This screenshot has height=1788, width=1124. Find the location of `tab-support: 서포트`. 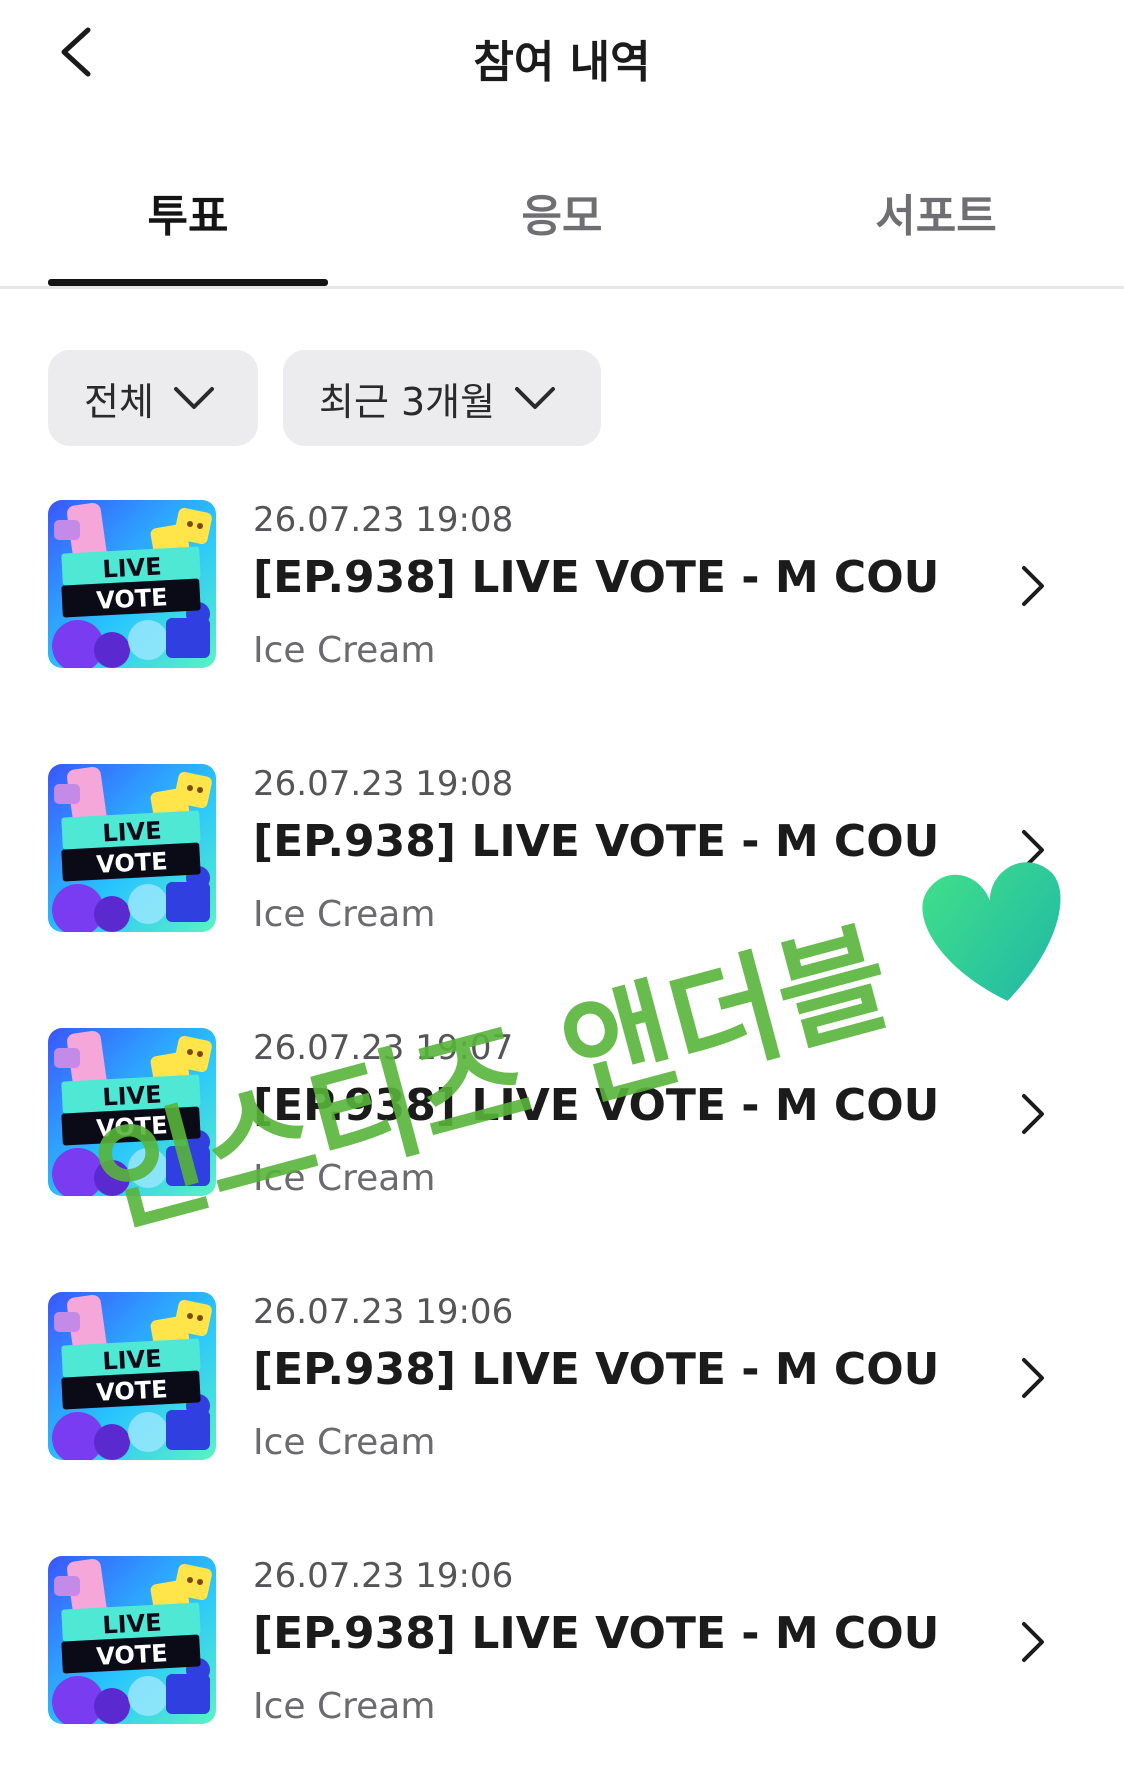

tab-support: 서포트 is located at coordinates (936, 212).